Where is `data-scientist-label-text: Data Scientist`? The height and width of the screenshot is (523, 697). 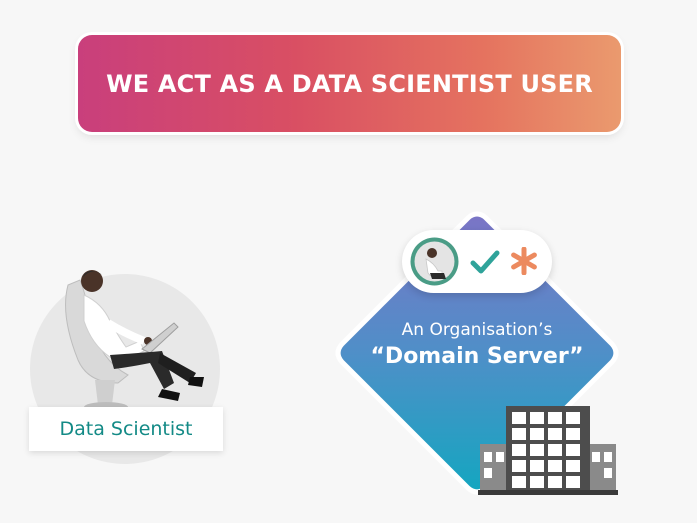
data-scientist-label-text: Data Scientist is located at coordinates (126, 429).